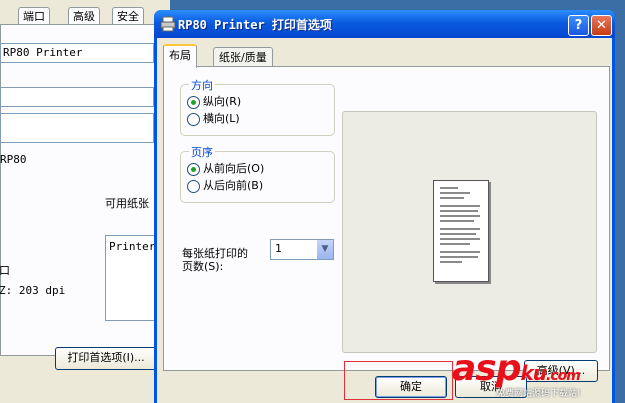  Describe the element at coordinates (168, 24) in the screenshot. I see `printer-icon` at that location.